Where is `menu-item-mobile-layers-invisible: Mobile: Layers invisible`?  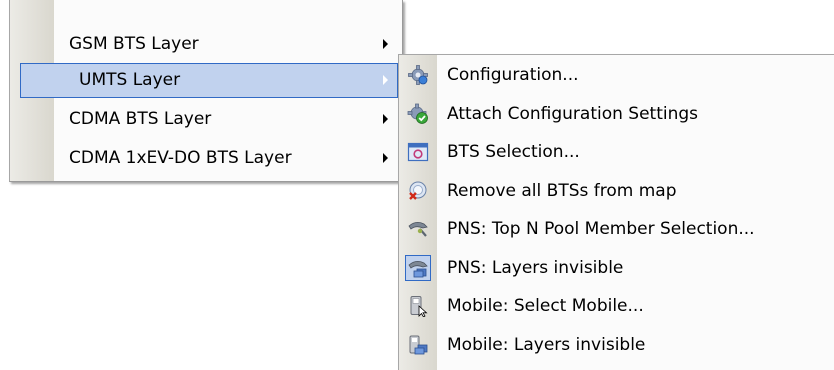
menu-item-mobile-layers-invisible: Mobile: Layers invisible is located at coordinates (616, 345).